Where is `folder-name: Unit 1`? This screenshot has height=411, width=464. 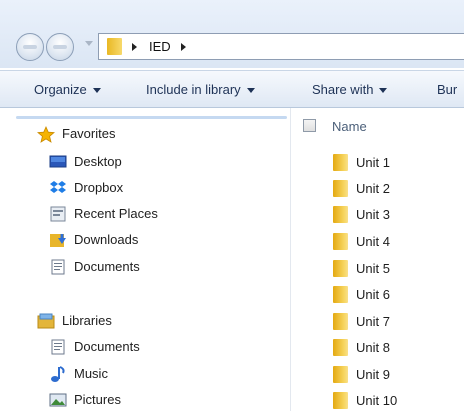
folder-name: Unit 1 is located at coordinates (373, 162).